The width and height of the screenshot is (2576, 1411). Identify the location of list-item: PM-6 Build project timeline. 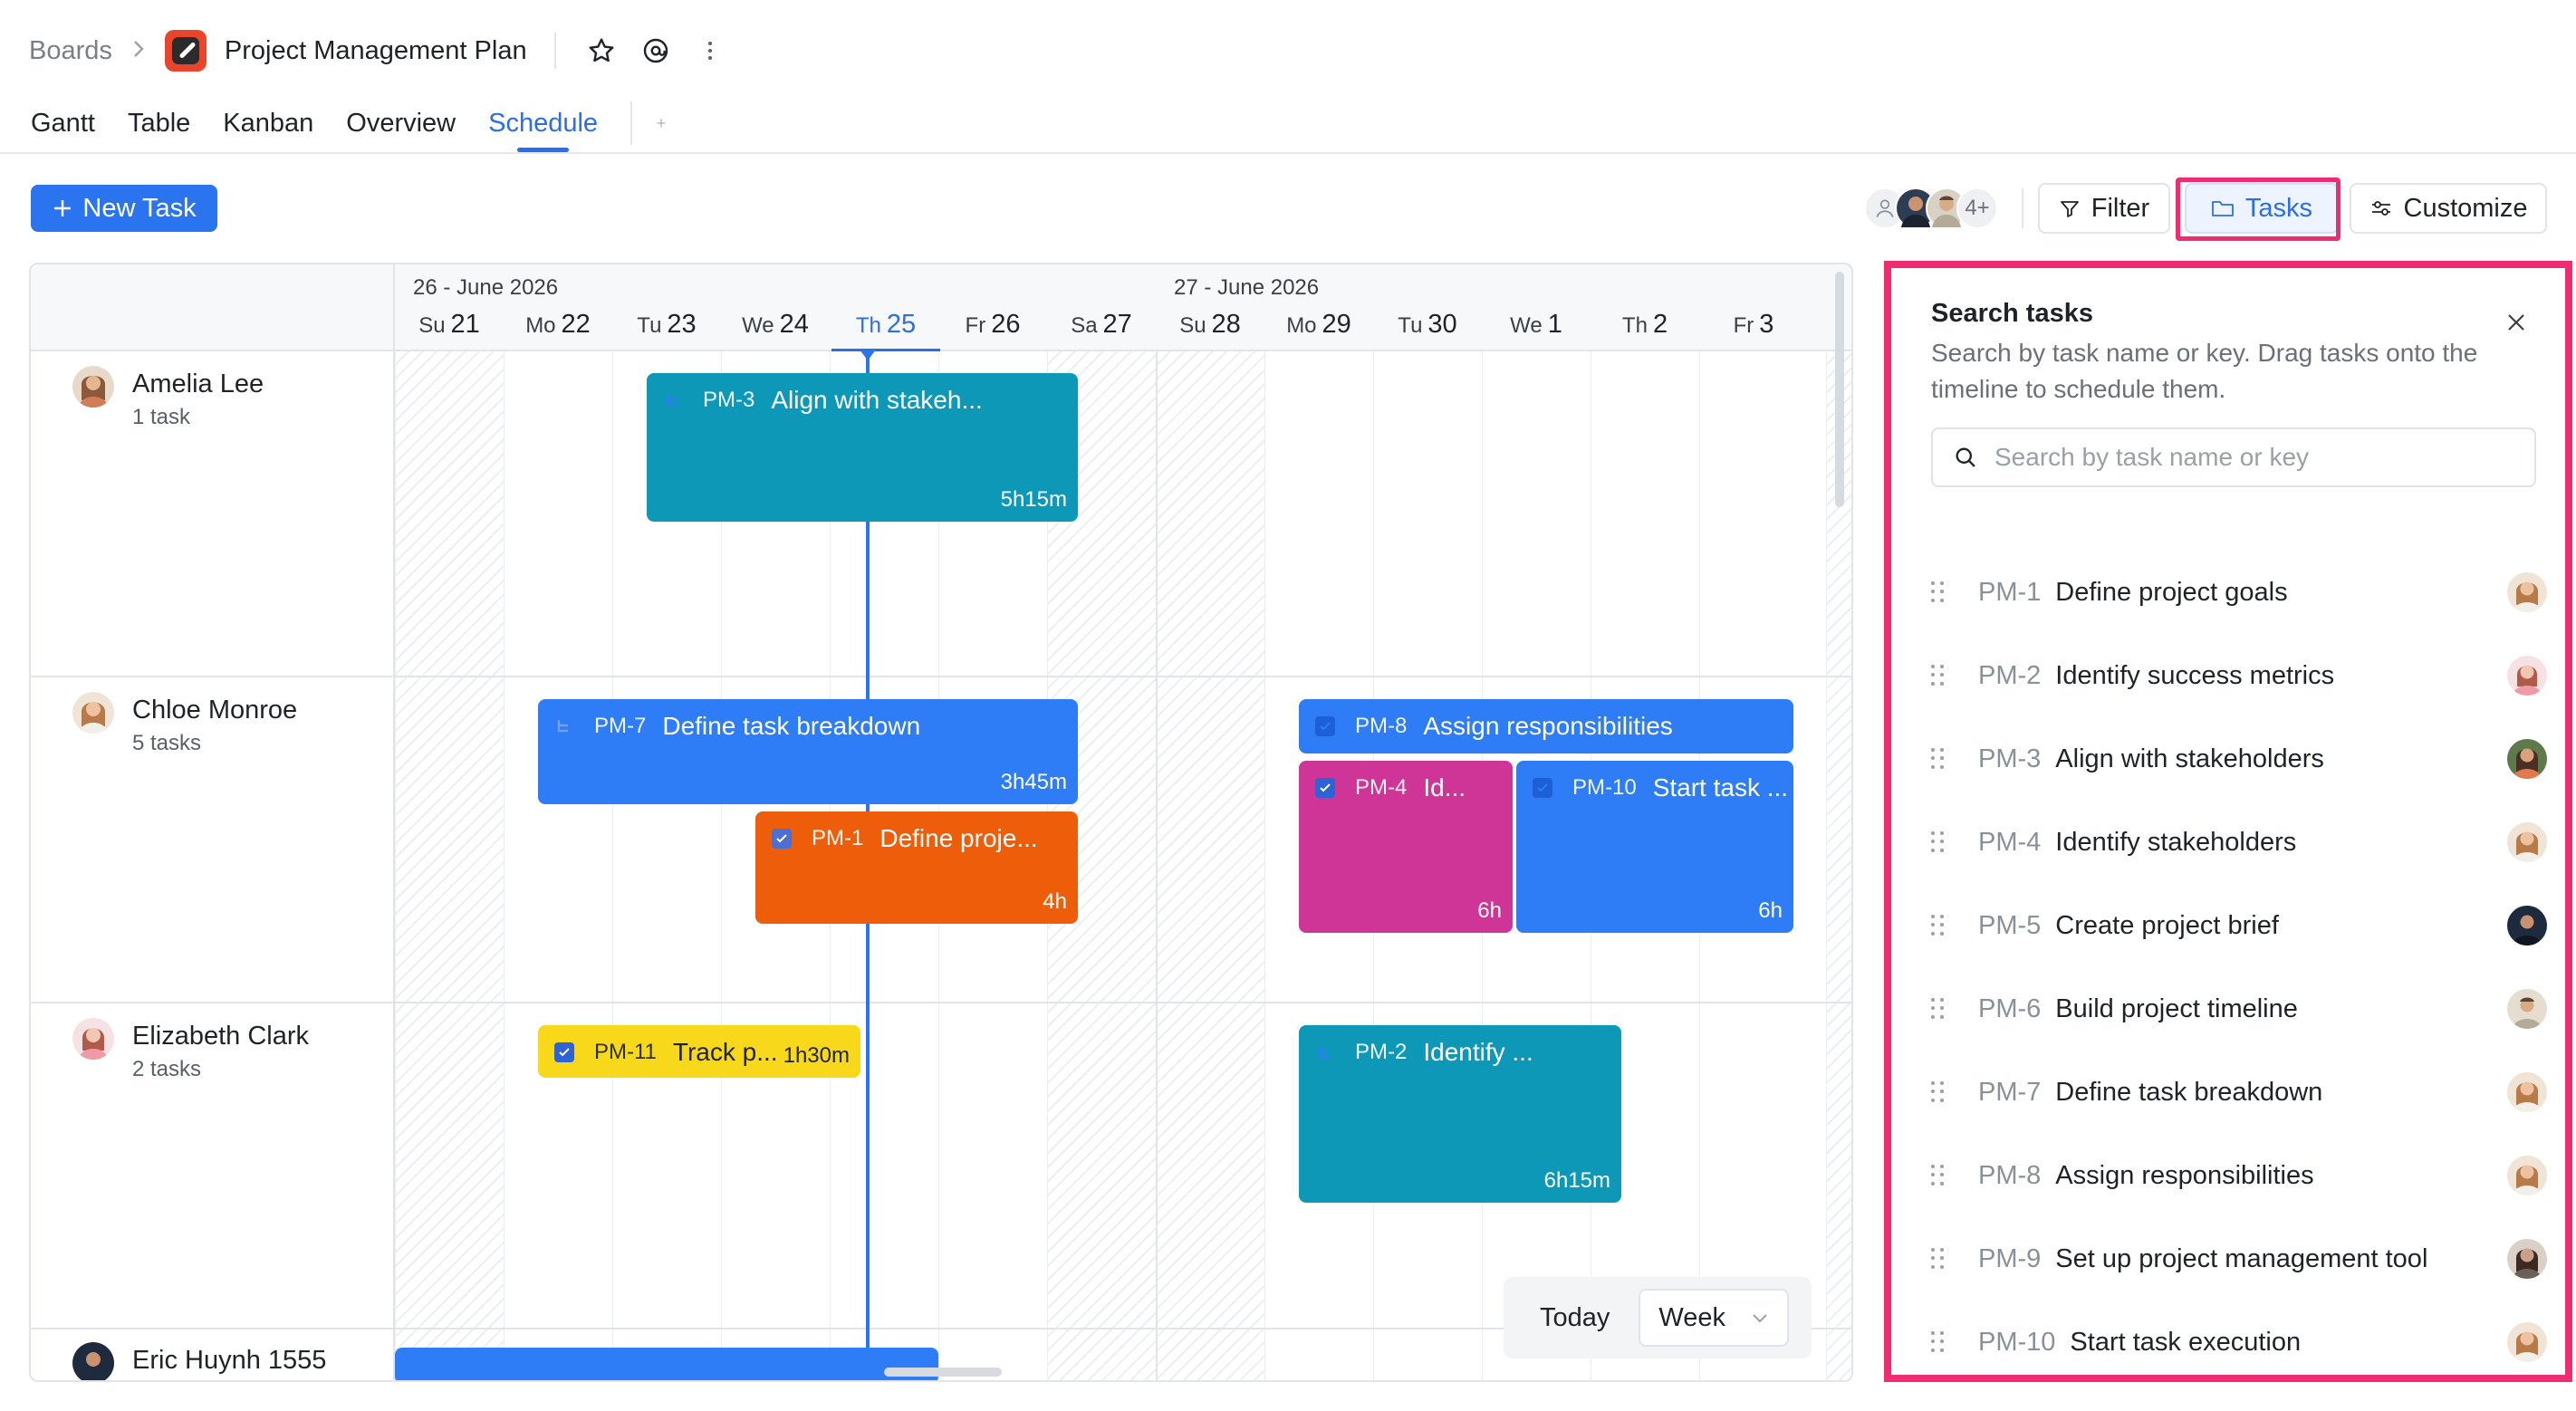
(2239, 1009).